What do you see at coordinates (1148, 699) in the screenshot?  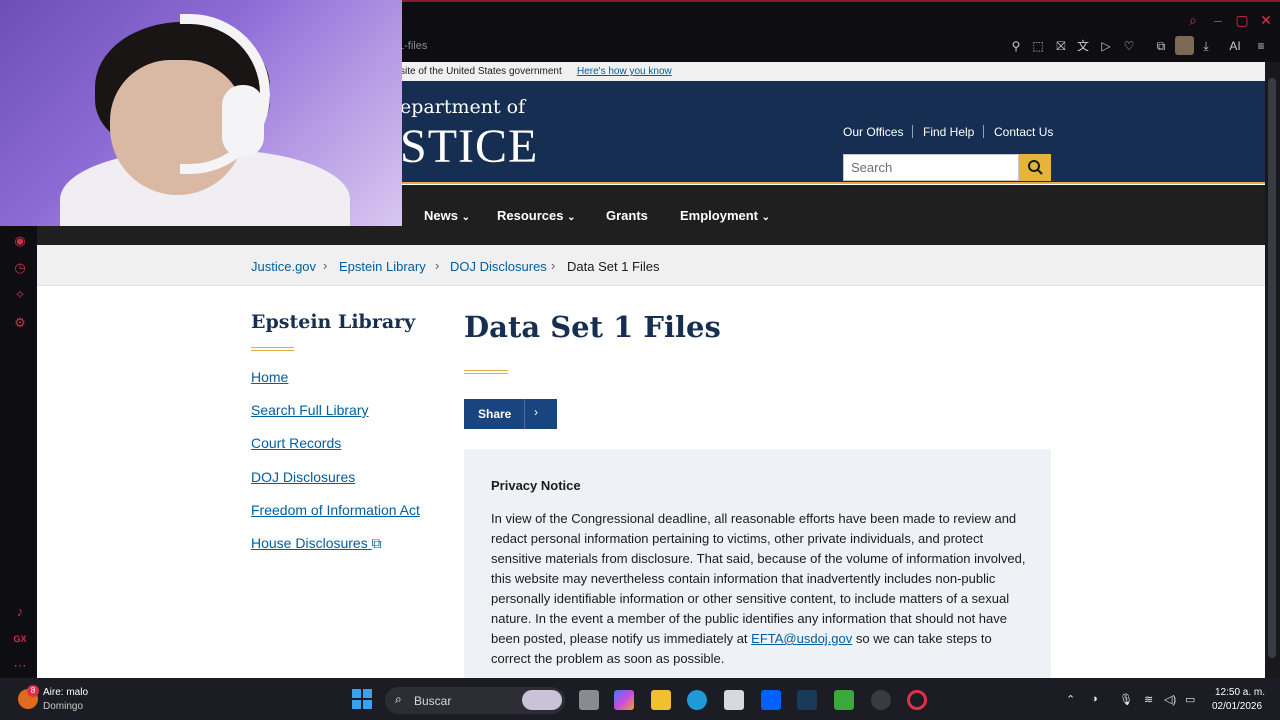 I see `wifi-icon: ≋` at bounding box center [1148, 699].